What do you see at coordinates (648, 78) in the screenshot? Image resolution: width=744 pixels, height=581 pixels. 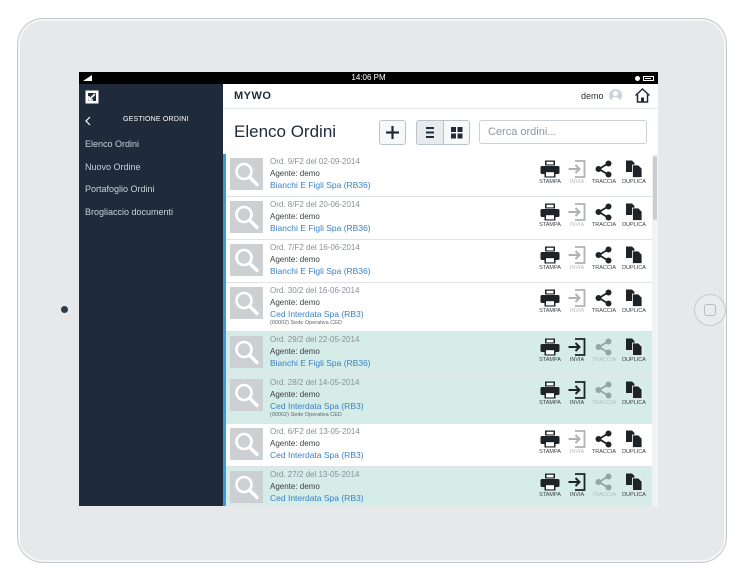 I see `battery-icon` at bounding box center [648, 78].